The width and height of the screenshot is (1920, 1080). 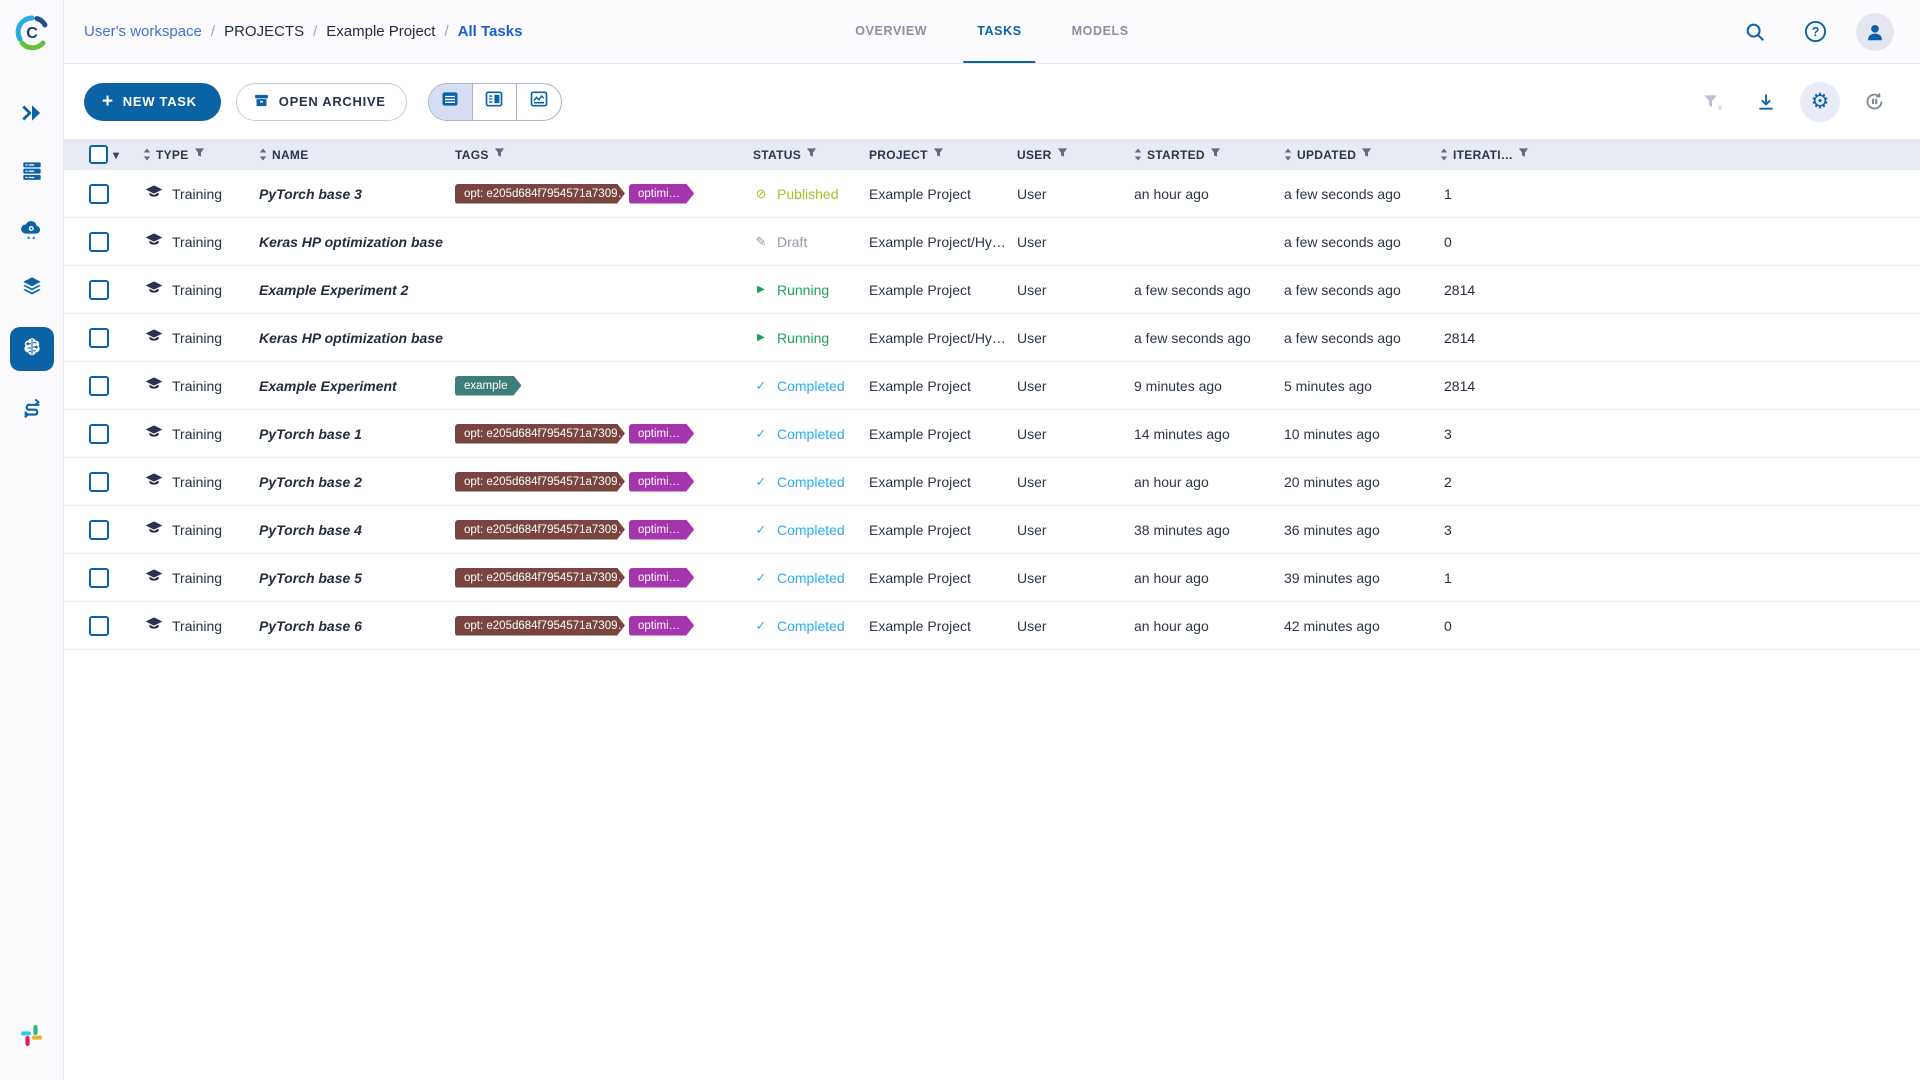 I want to click on name-cell: PyTorch base 5, so click(x=357, y=578).